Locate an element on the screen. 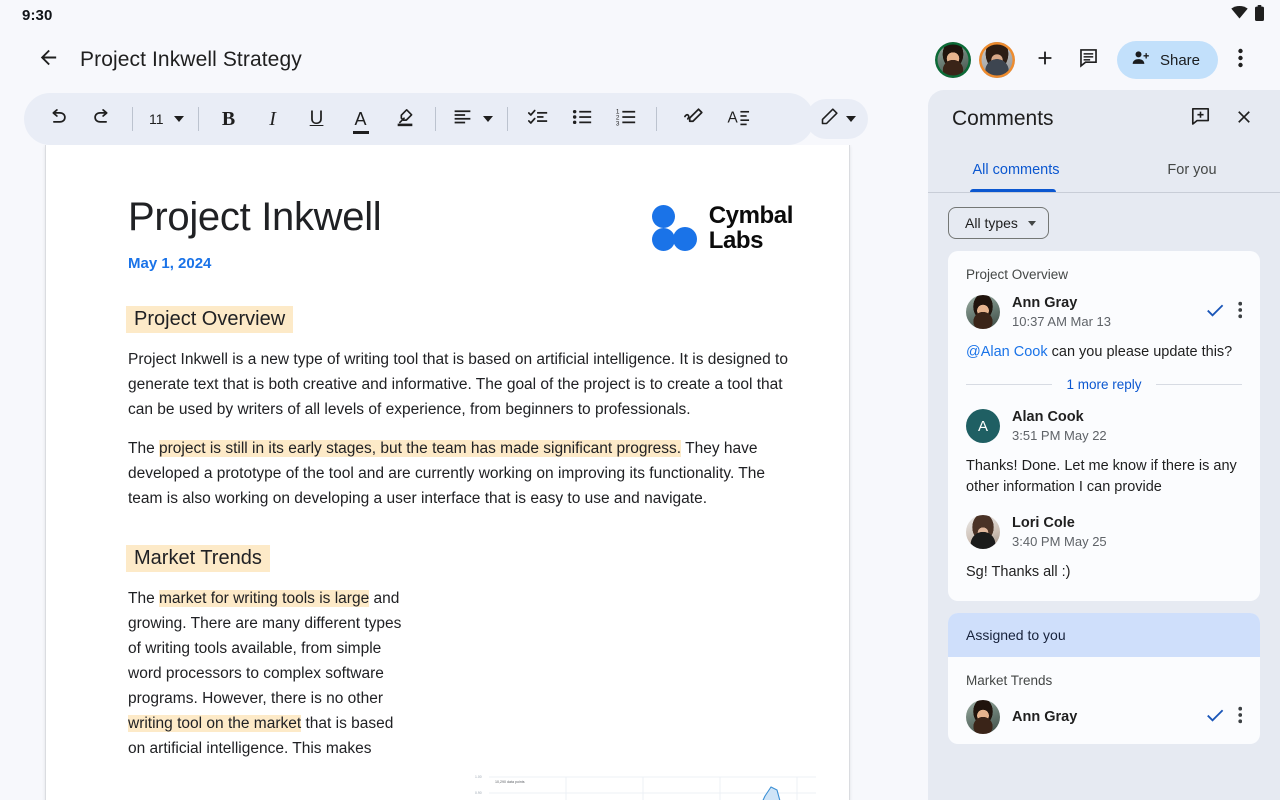  section-heading: Market Trends is located at coordinates (198, 558).